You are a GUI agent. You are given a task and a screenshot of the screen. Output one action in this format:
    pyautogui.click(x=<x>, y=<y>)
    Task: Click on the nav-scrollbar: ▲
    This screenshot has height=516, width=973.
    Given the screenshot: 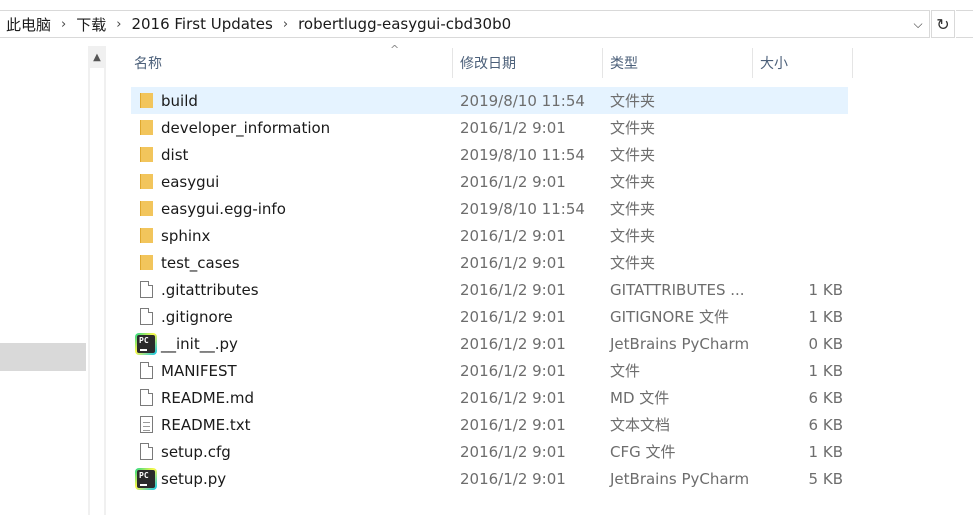 What is the action you would take?
    pyautogui.click(x=97, y=281)
    